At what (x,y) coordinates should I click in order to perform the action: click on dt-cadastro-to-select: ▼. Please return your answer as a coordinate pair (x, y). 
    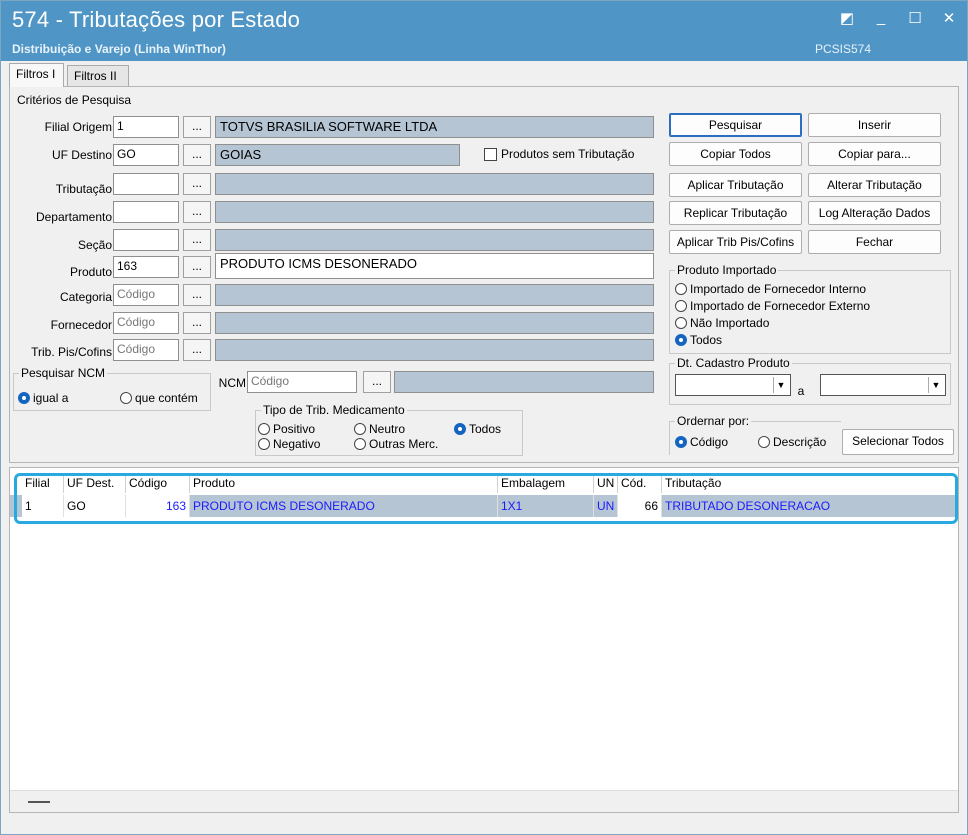
    Looking at the image, I should click on (883, 385).